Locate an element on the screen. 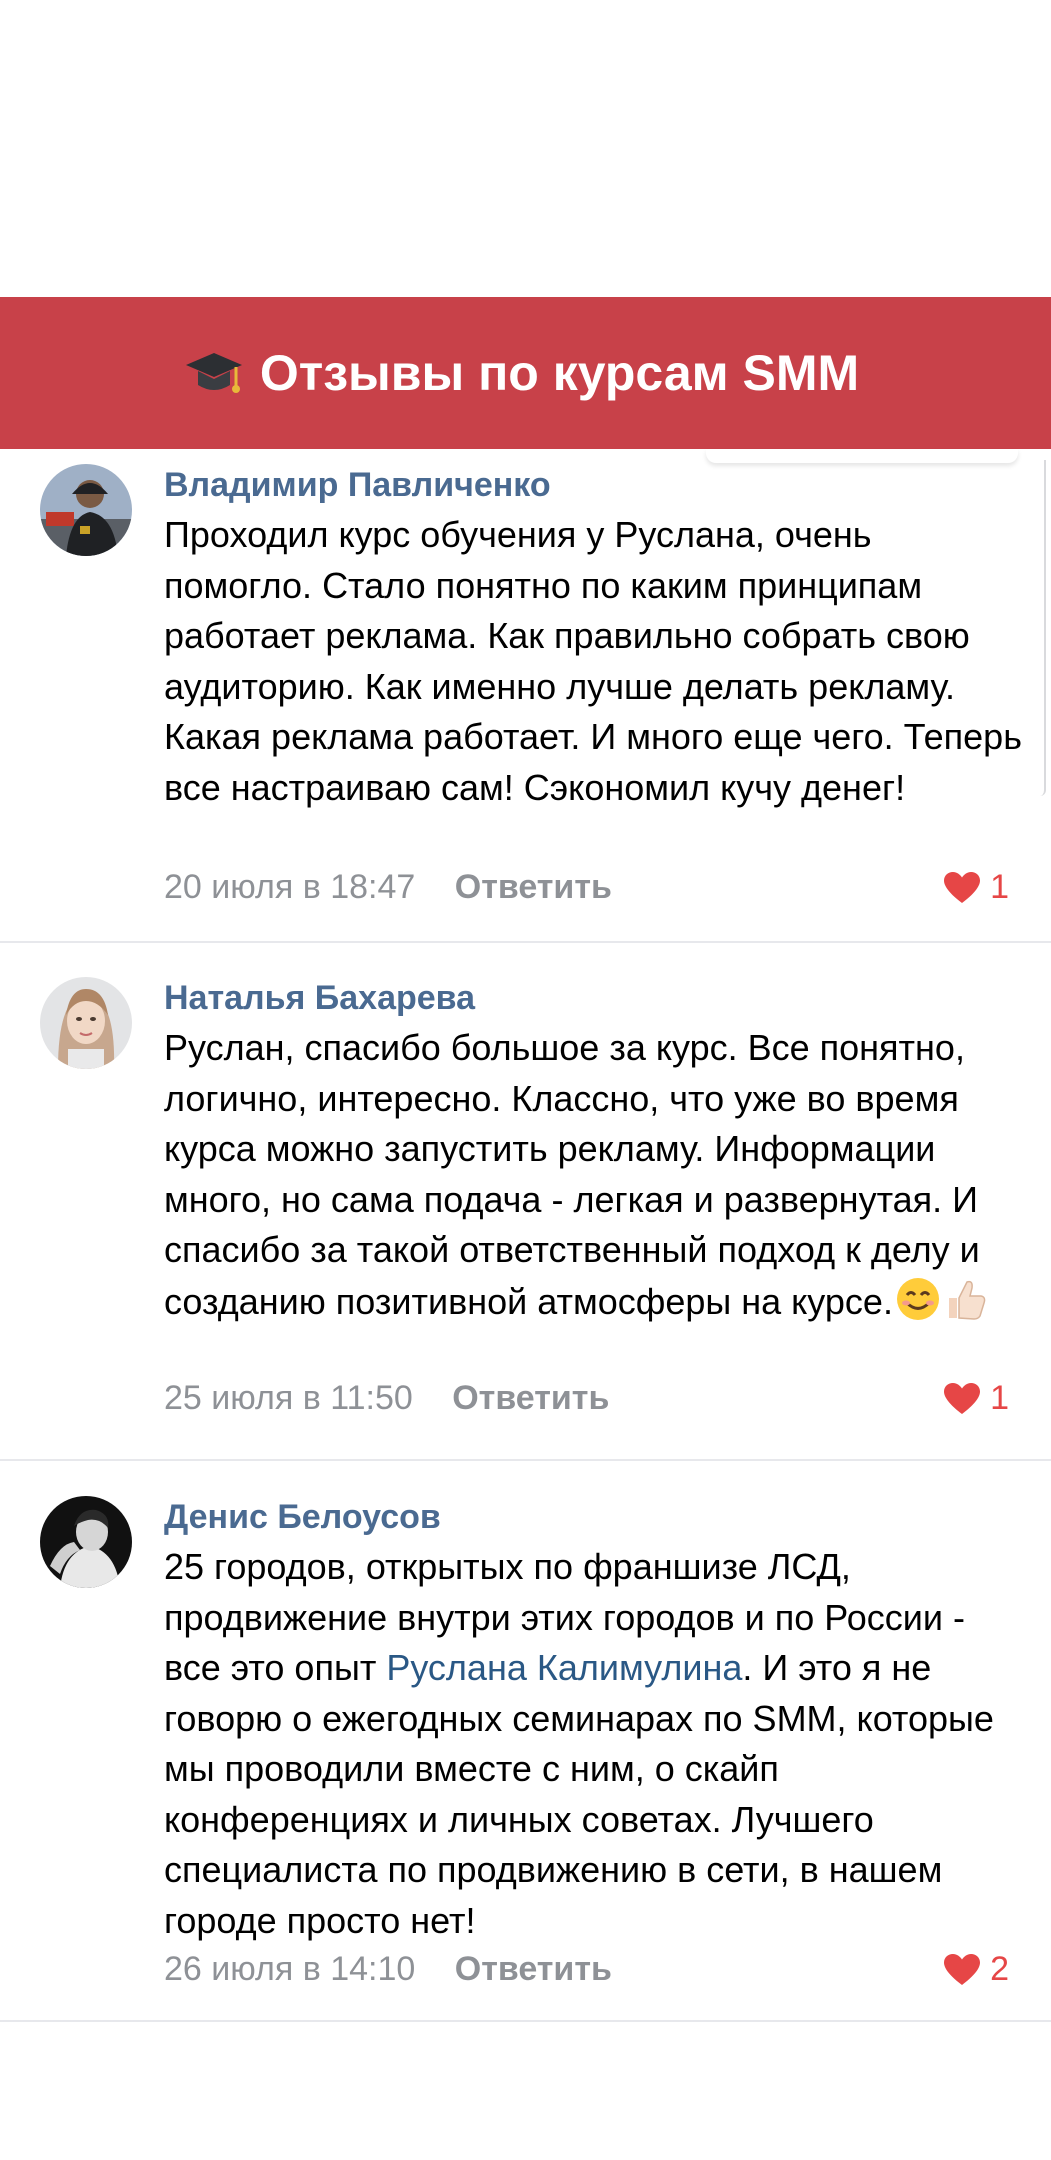  comment-meta: 20 июля в 18:47 Ответить is located at coordinates (388, 887).